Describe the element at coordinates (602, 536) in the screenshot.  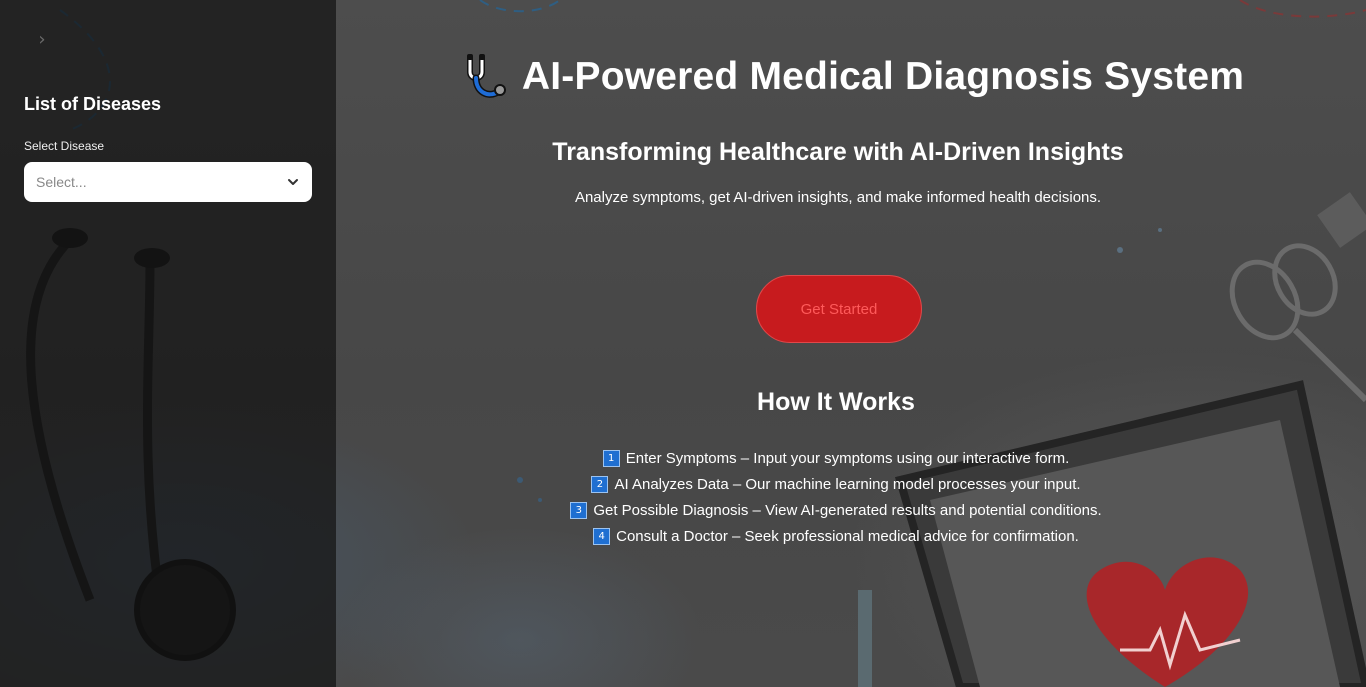
I see `number-badge-icon: 4` at that location.